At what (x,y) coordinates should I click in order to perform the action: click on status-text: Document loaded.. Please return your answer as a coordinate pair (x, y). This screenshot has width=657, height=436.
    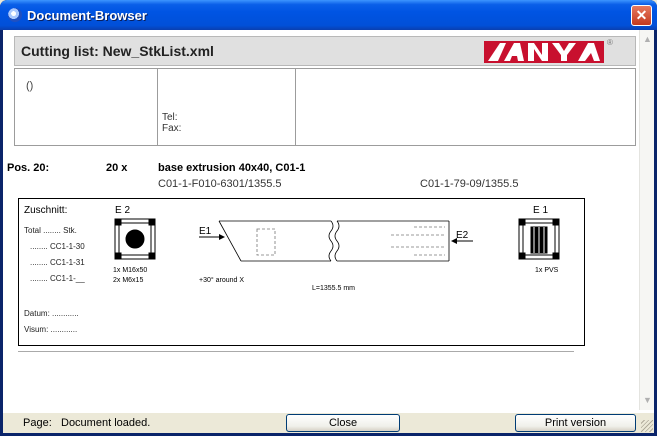
    Looking at the image, I should click on (106, 423).